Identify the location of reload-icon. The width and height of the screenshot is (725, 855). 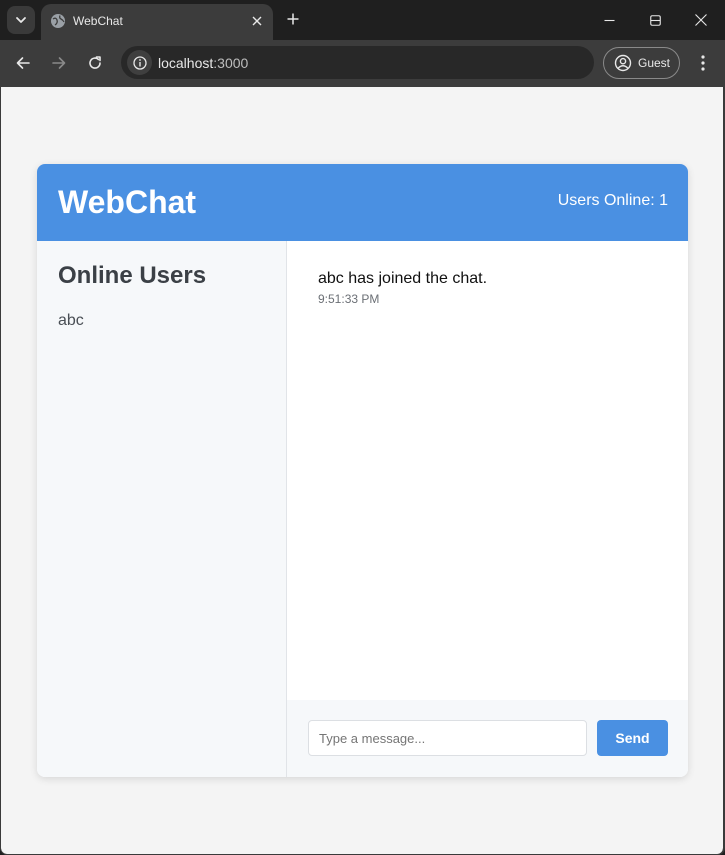
(95, 62).